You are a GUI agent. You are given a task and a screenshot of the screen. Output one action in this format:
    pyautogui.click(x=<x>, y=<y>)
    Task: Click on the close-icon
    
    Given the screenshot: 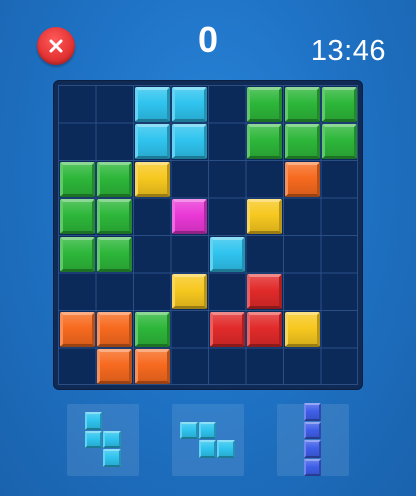 What is the action you would take?
    pyautogui.click(x=56, y=46)
    